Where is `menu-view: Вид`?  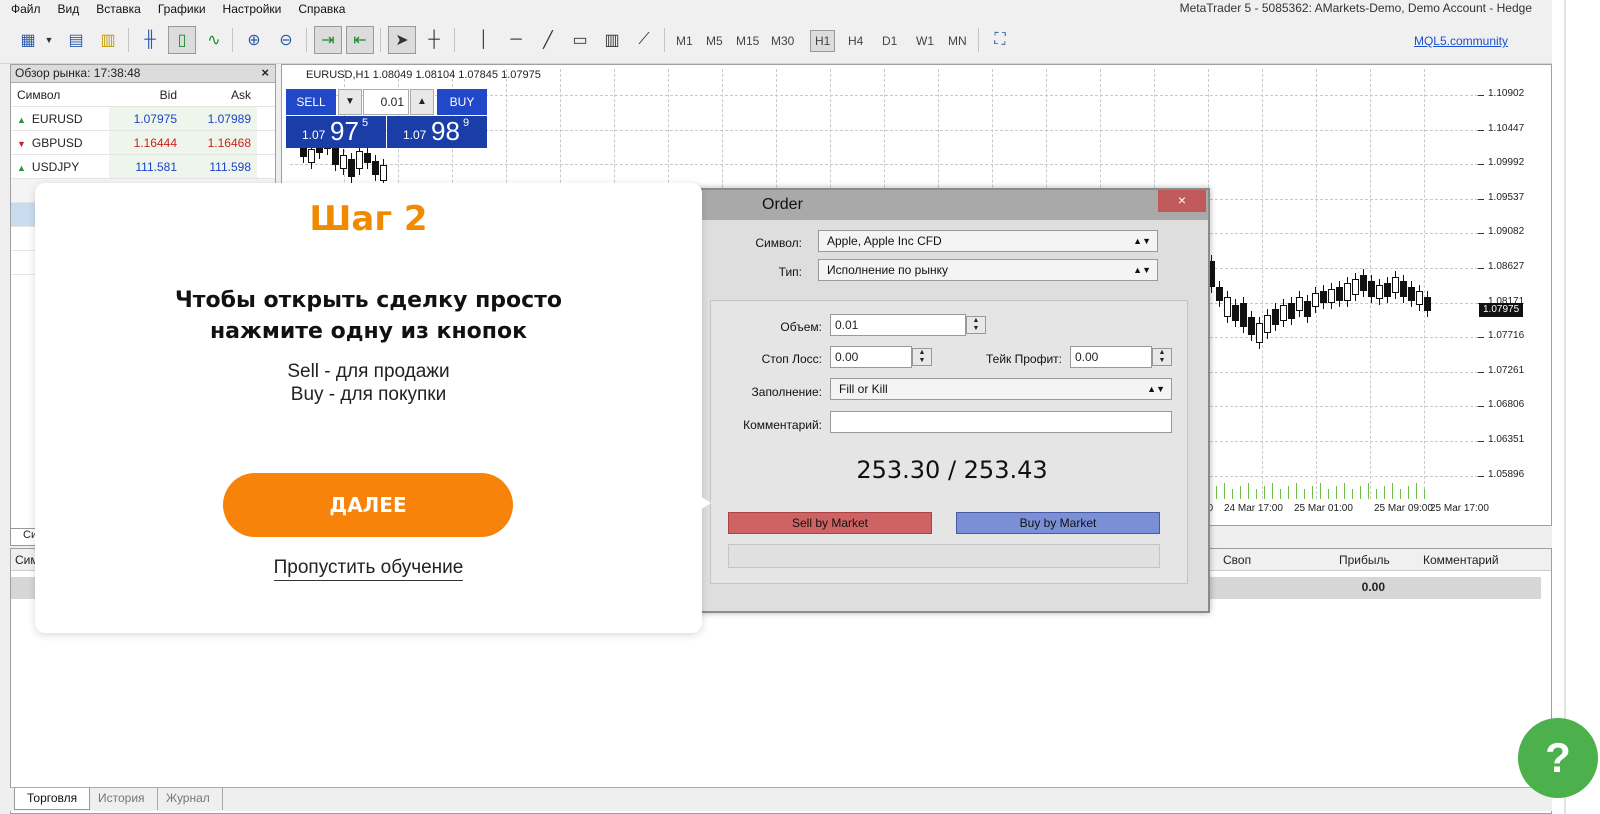 menu-view: Вид is located at coordinates (66, 9).